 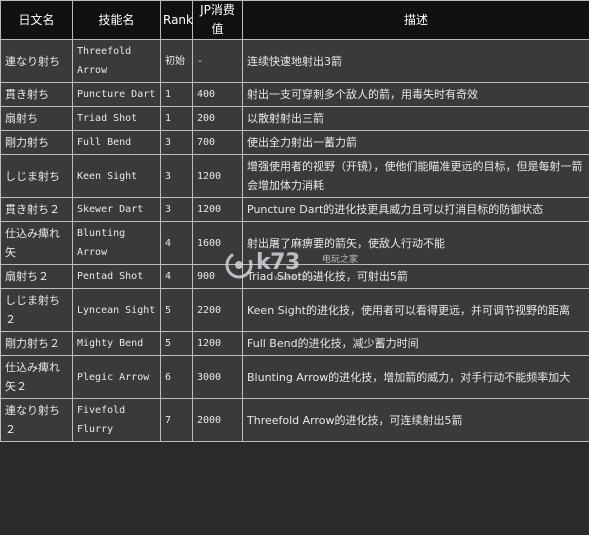 What do you see at coordinates (36, 209) in the screenshot?
I see `jp-name-cell: 貫き射ち２` at bounding box center [36, 209].